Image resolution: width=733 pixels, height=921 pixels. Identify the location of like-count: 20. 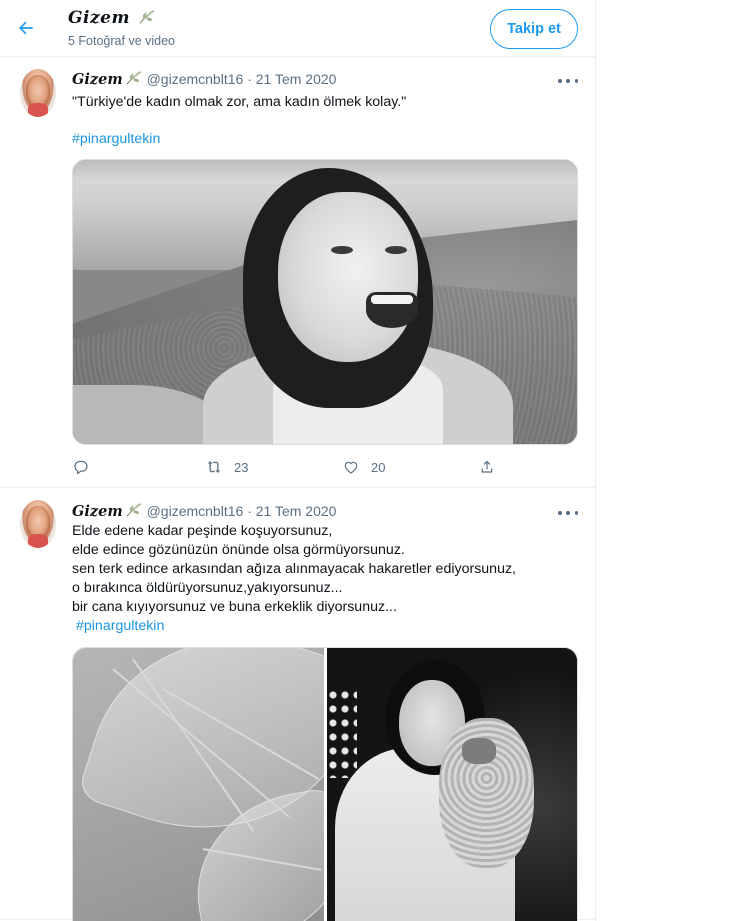
(378, 467).